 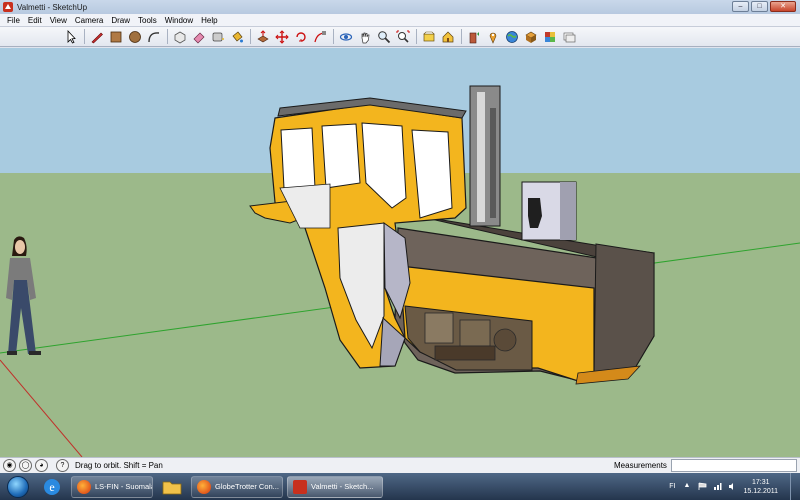 I want to click on eraser-tool-button, so click(x=198, y=36).